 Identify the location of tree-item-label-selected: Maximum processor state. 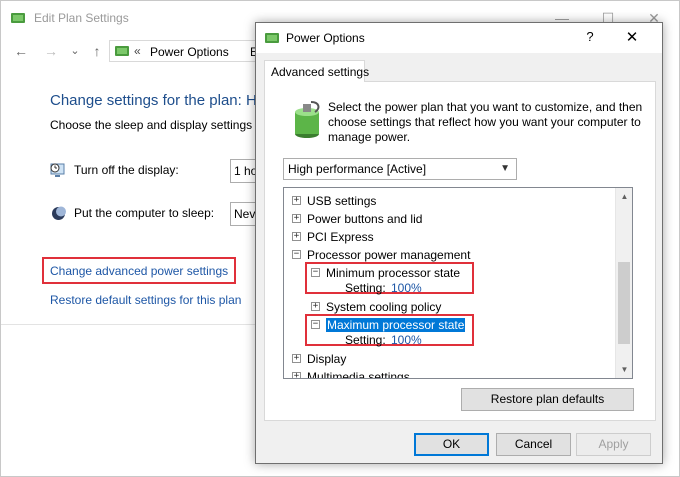
(396, 325).